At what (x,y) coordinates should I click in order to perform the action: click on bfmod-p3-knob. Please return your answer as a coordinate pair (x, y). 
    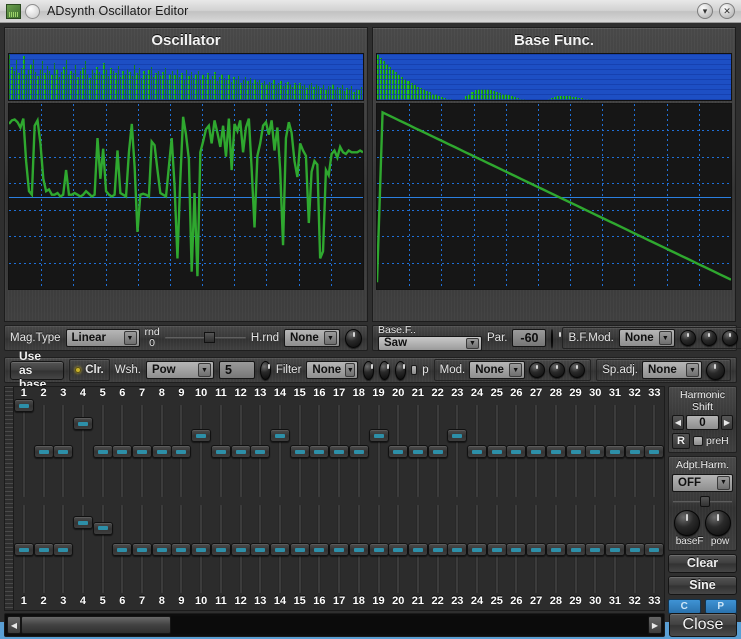
    Looking at the image, I should click on (730, 338).